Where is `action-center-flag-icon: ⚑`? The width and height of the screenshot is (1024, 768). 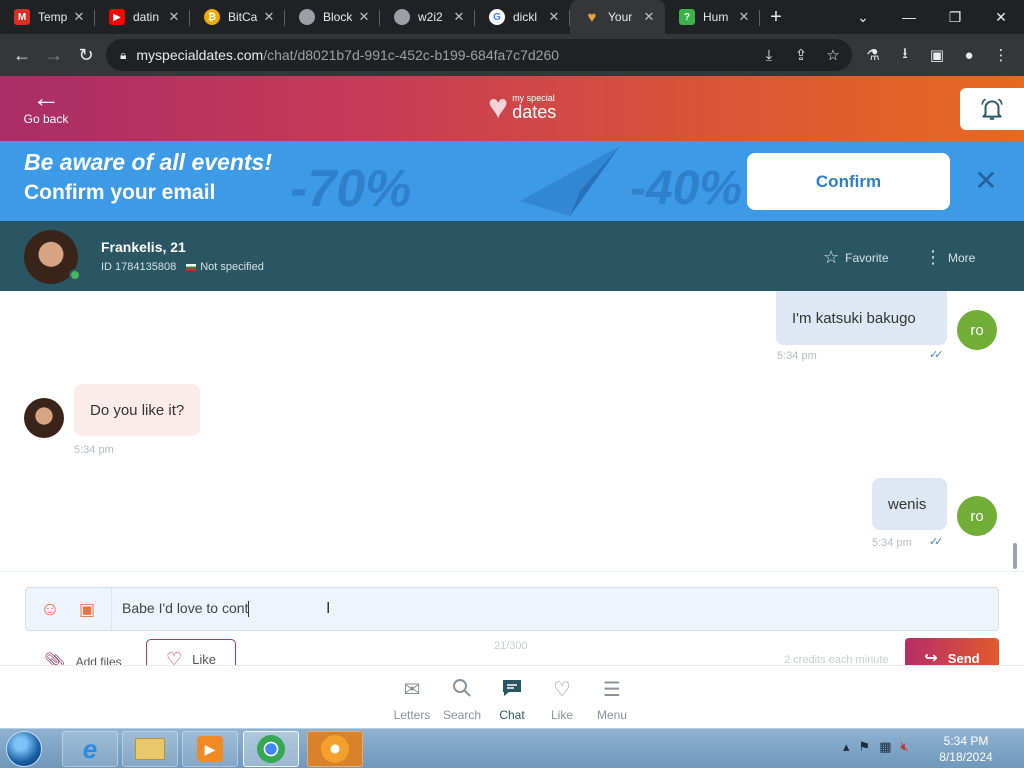 action-center-flag-icon: ⚑ is located at coordinates (865, 747).